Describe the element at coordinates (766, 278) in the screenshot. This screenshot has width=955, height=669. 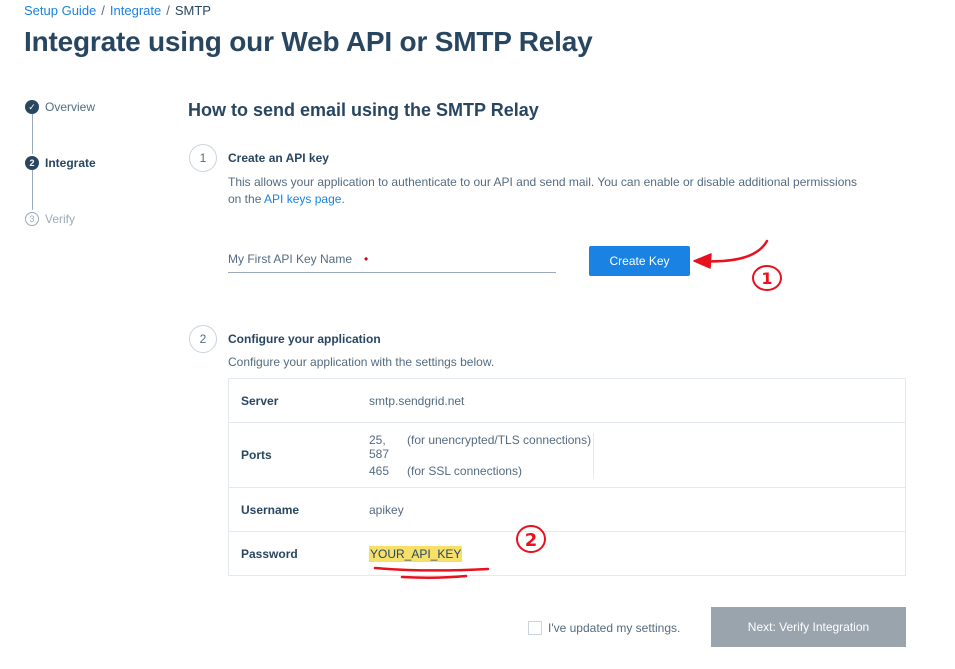
I see `annotation-label-1: 1` at that location.